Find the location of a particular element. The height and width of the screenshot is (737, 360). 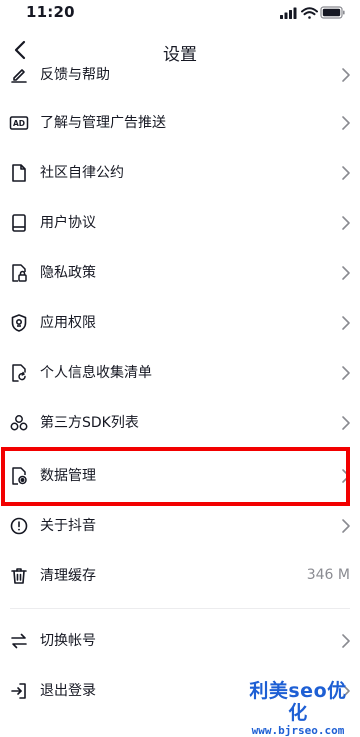

settings-item-label: 切换帐号 is located at coordinates (68, 641).